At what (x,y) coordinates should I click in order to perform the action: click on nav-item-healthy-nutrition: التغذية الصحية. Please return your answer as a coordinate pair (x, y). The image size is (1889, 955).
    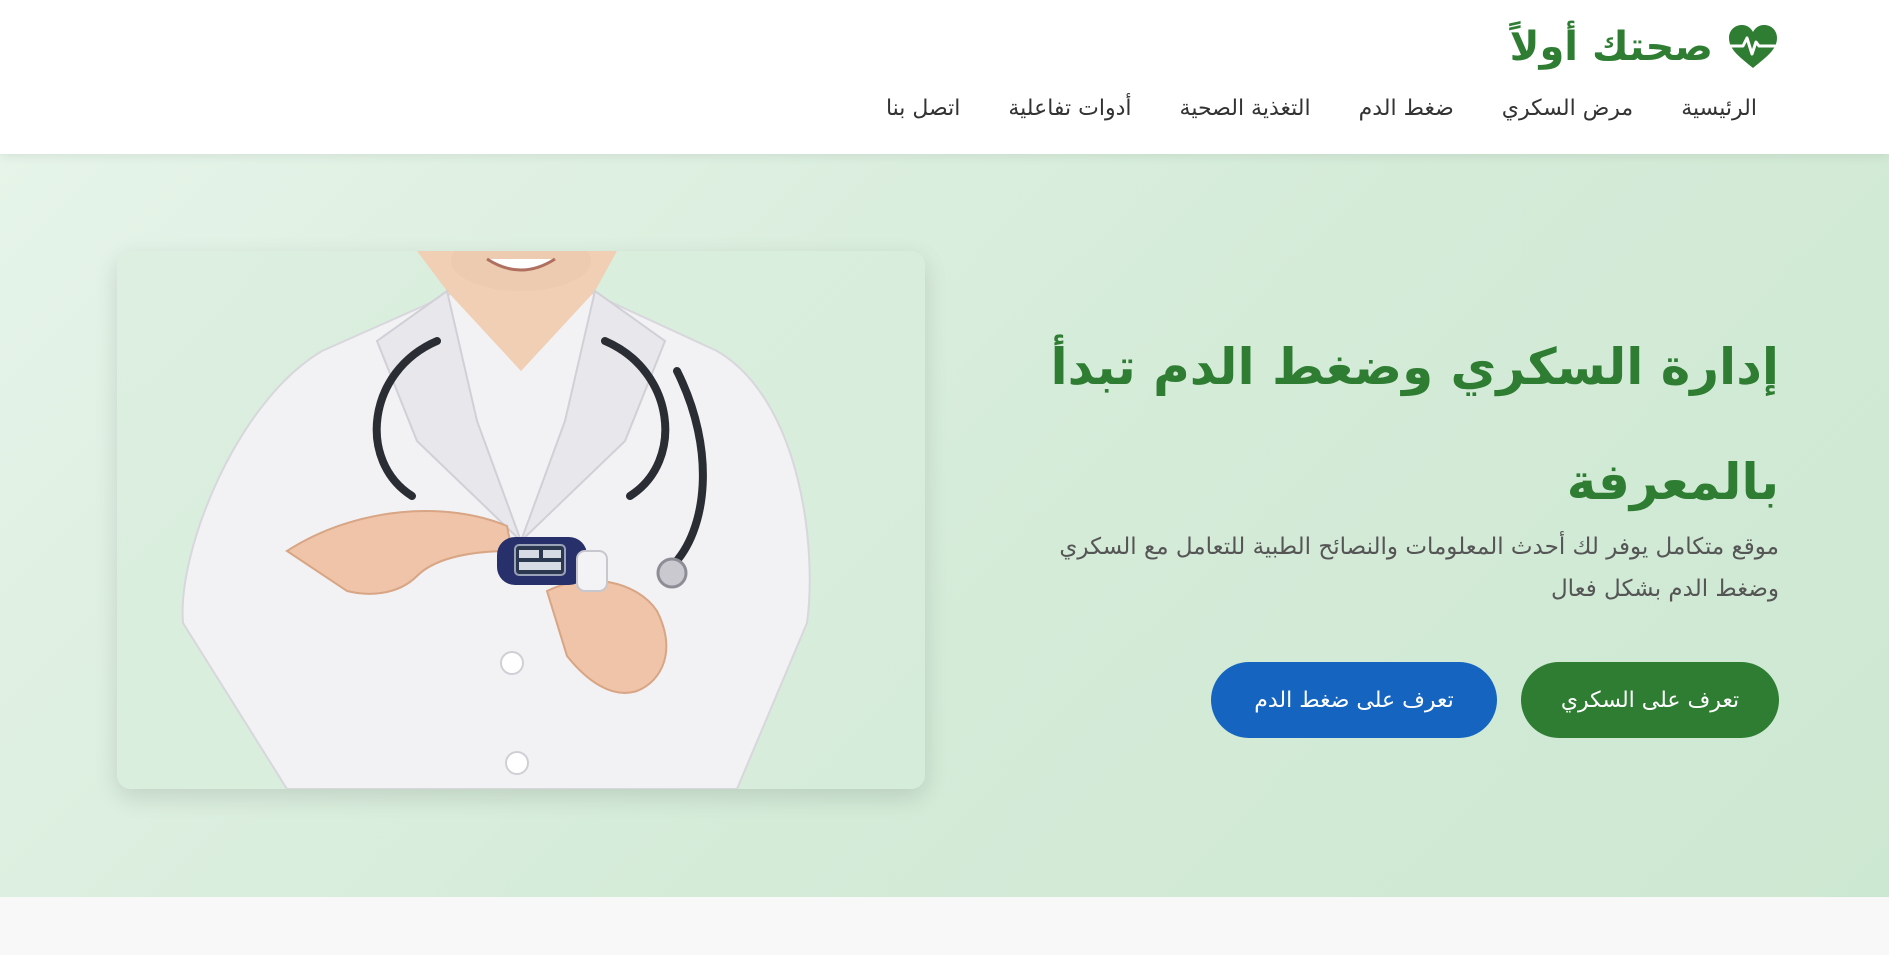
    Looking at the image, I should click on (1245, 108).